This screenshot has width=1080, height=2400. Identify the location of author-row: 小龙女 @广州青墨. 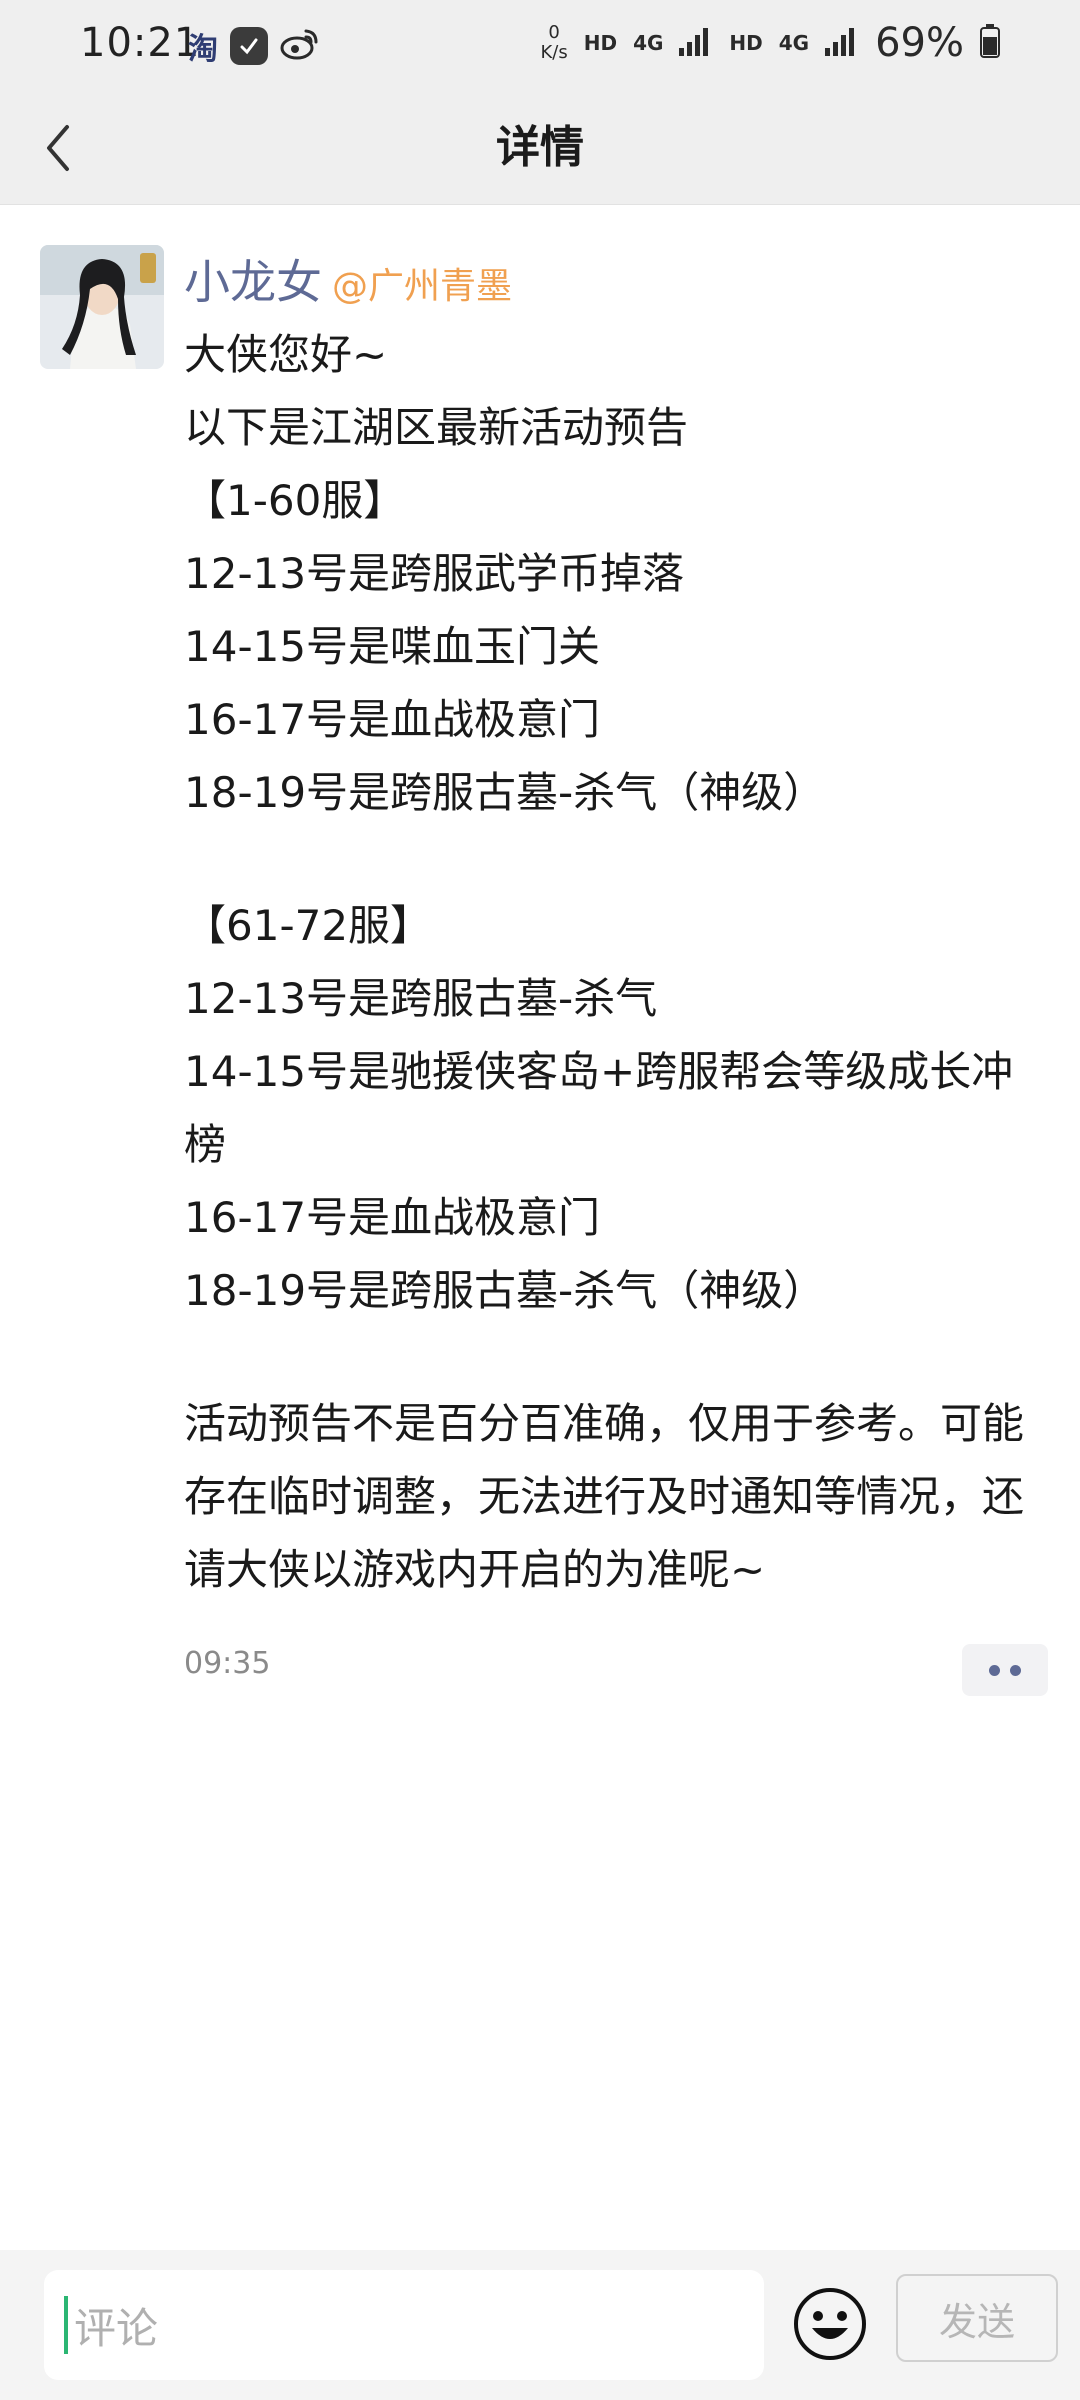
(348, 279).